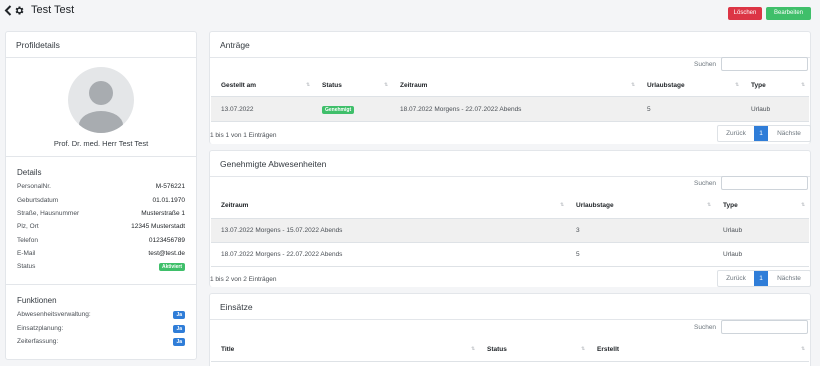 The height and width of the screenshot is (366, 820). I want to click on details-title: Details, so click(29, 172).